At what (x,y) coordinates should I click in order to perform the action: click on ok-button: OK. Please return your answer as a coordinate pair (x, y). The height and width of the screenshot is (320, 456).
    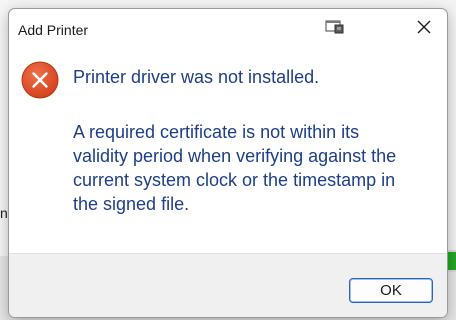
    Looking at the image, I should click on (391, 290).